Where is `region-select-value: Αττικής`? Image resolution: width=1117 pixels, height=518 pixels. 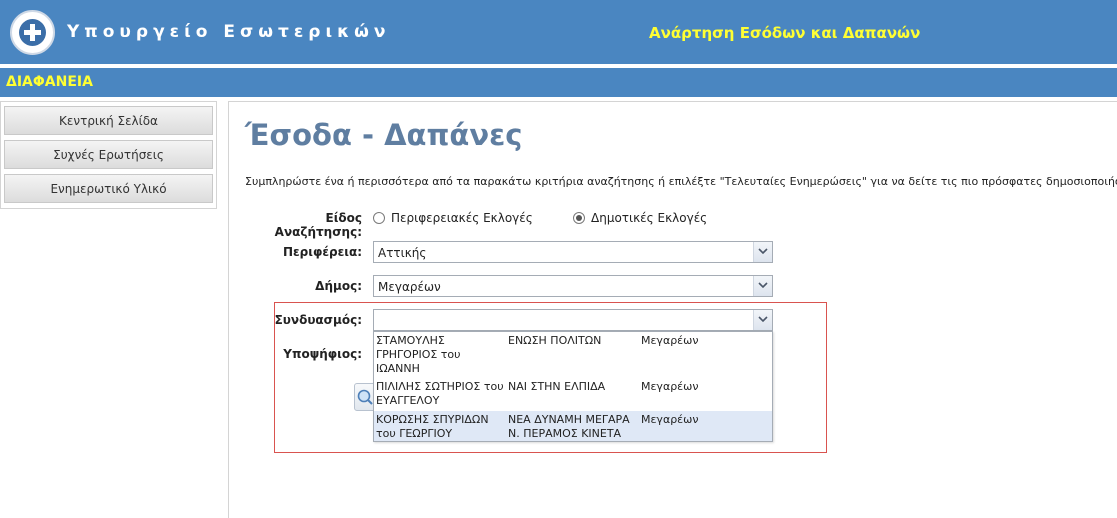
region-select-value: Αττικής is located at coordinates (402, 253).